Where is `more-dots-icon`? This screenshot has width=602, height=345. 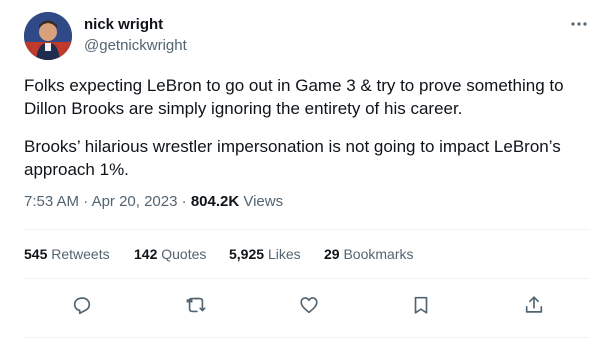
more-dots-icon is located at coordinates (579, 24).